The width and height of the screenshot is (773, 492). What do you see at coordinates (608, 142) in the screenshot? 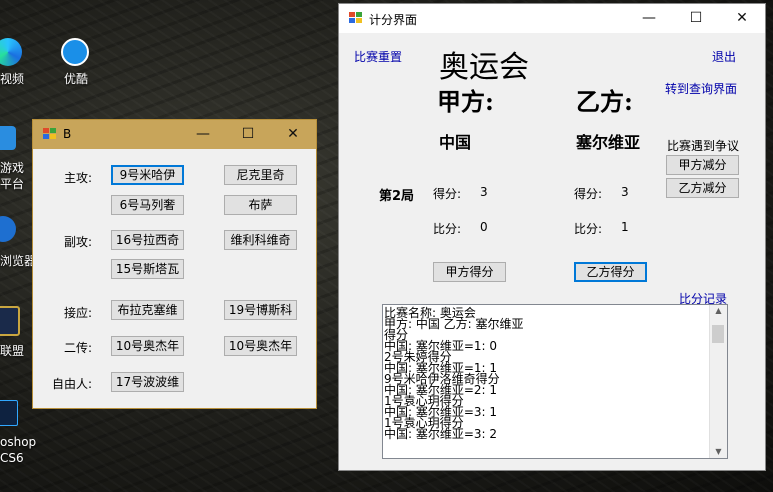
I see `team-b-name: 塞尔维亚` at bounding box center [608, 142].